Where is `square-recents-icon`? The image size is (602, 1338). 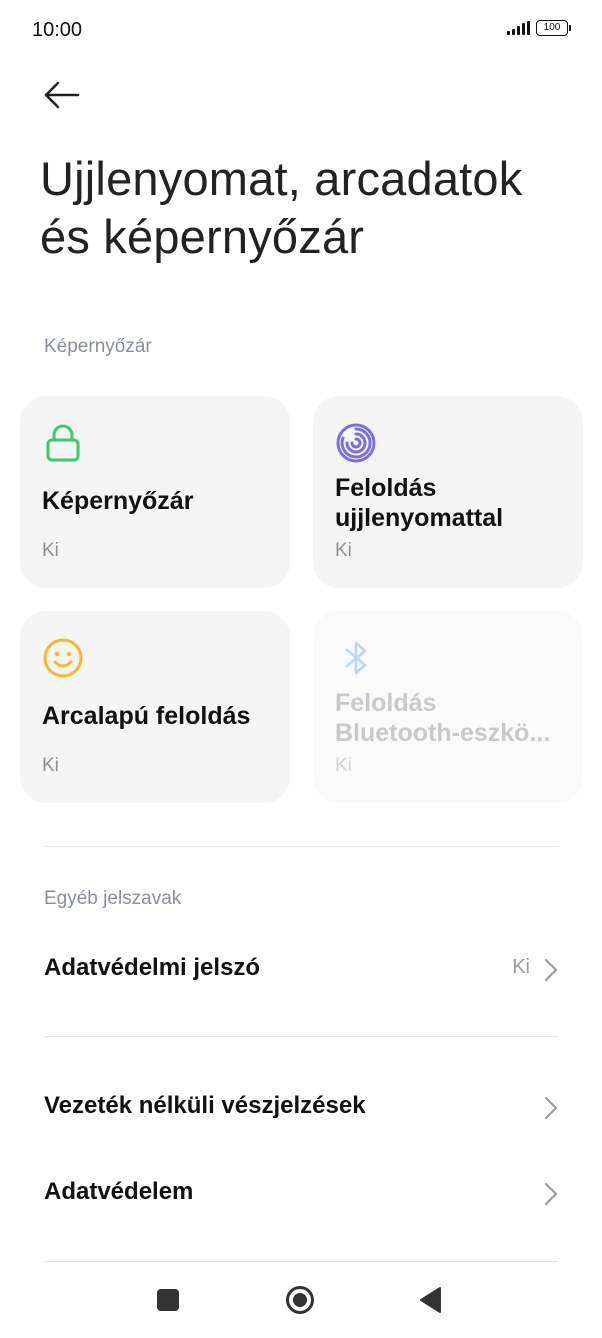 square-recents-icon is located at coordinates (168, 1300).